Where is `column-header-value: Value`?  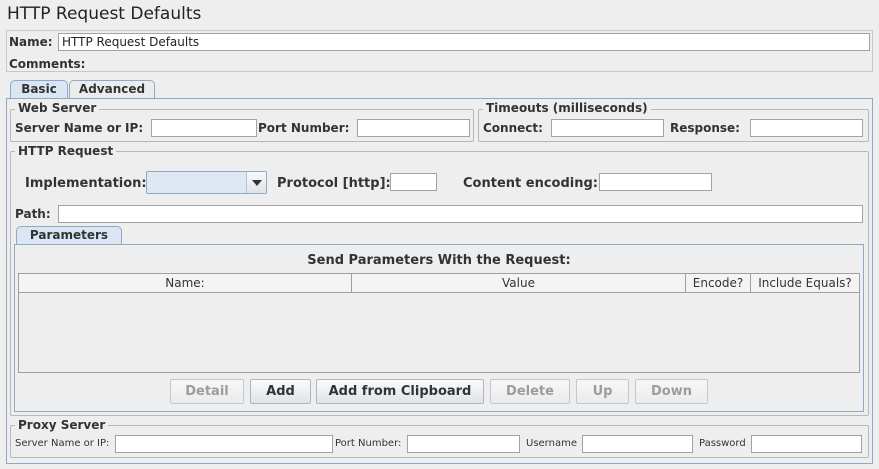 column-header-value: Value is located at coordinates (519, 283).